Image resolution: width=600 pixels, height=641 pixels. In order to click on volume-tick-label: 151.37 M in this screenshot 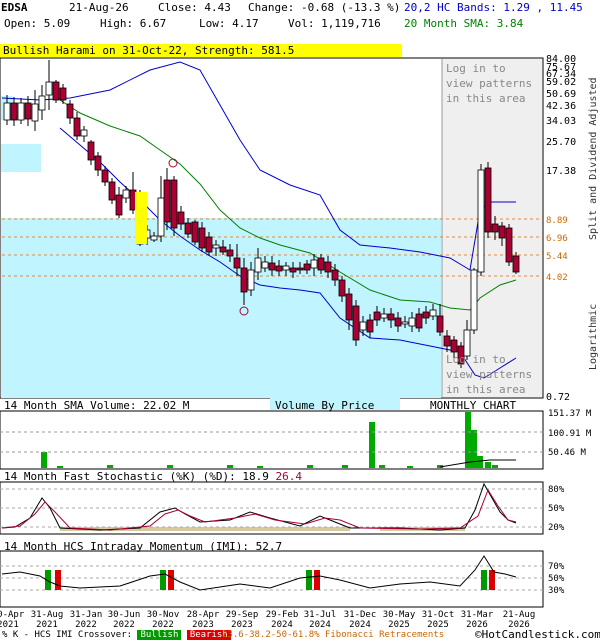, I will do `click(570, 414)`.